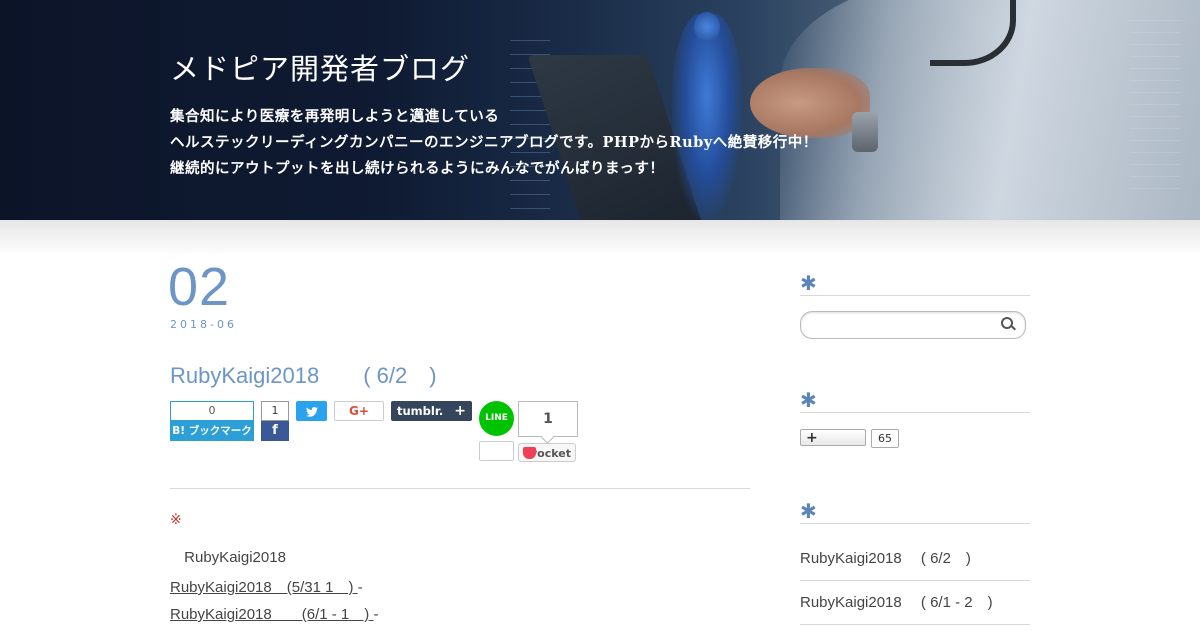 The width and height of the screenshot is (1200, 630). What do you see at coordinates (547, 452) in the screenshot?
I see `pocket-save-button: Pocket` at bounding box center [547, 452].